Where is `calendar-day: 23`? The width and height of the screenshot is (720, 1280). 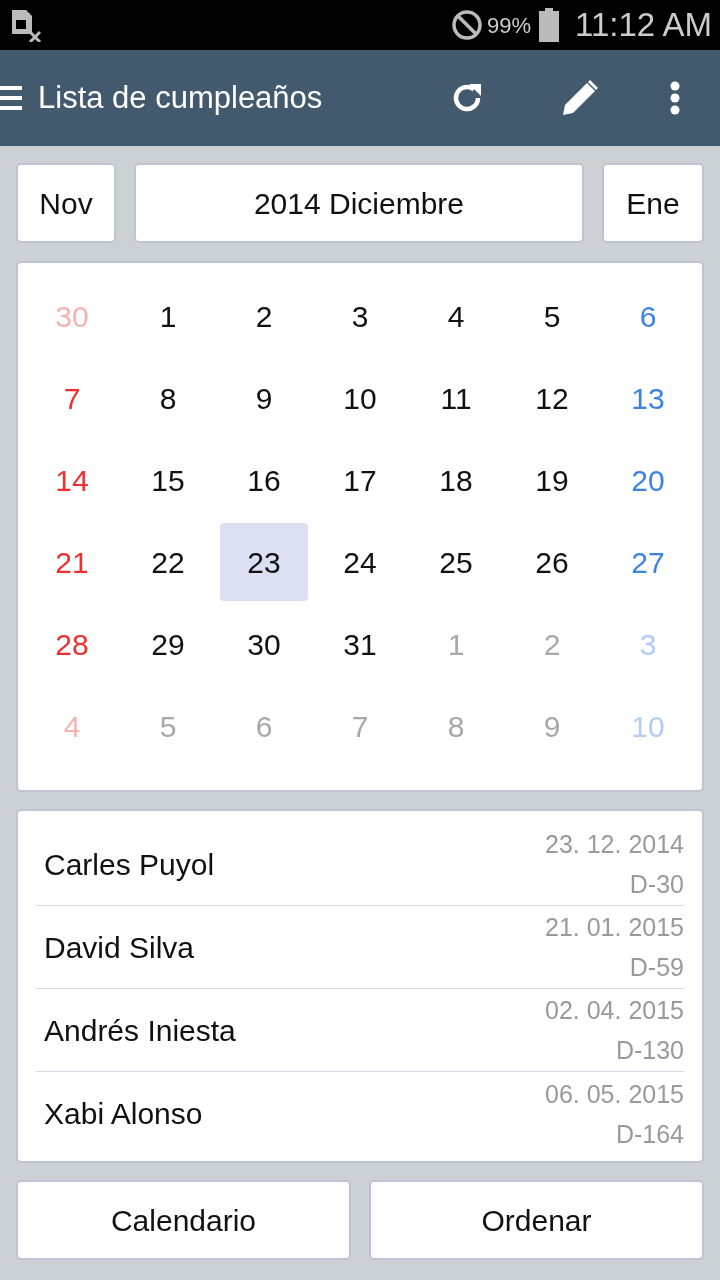 calendar-day: 23 is located at coordinates (264, 562).